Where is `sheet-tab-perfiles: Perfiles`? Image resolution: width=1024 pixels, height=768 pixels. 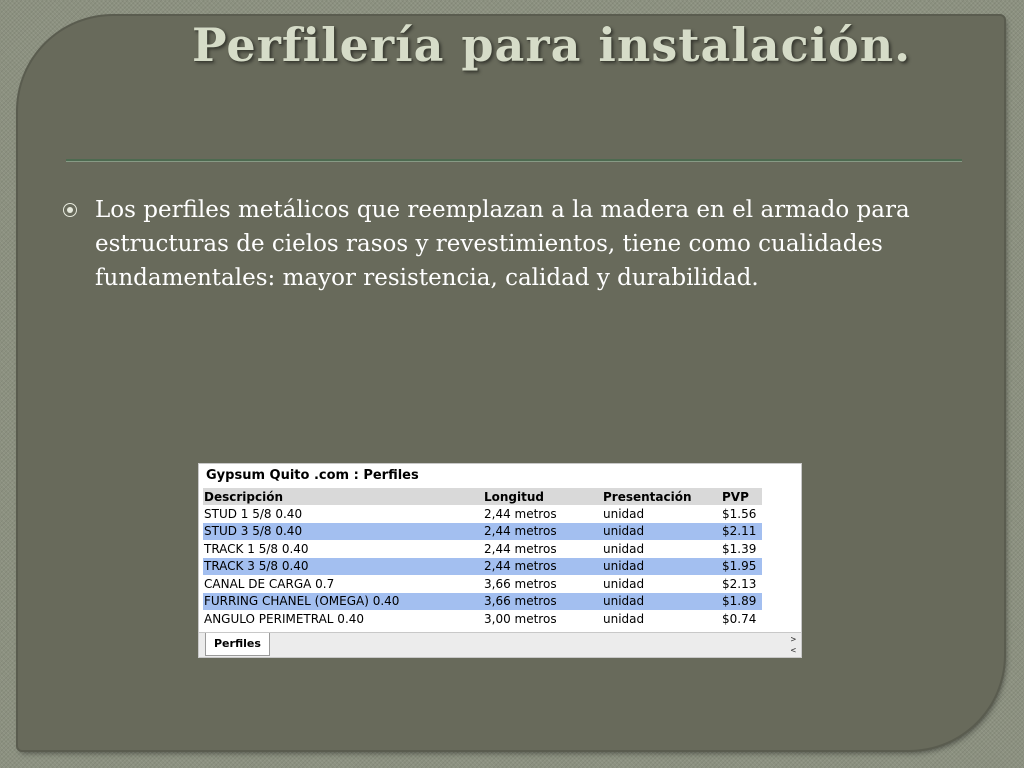 sheet-tab-perfiles: Perfiles is located at coordinates (237, 644).